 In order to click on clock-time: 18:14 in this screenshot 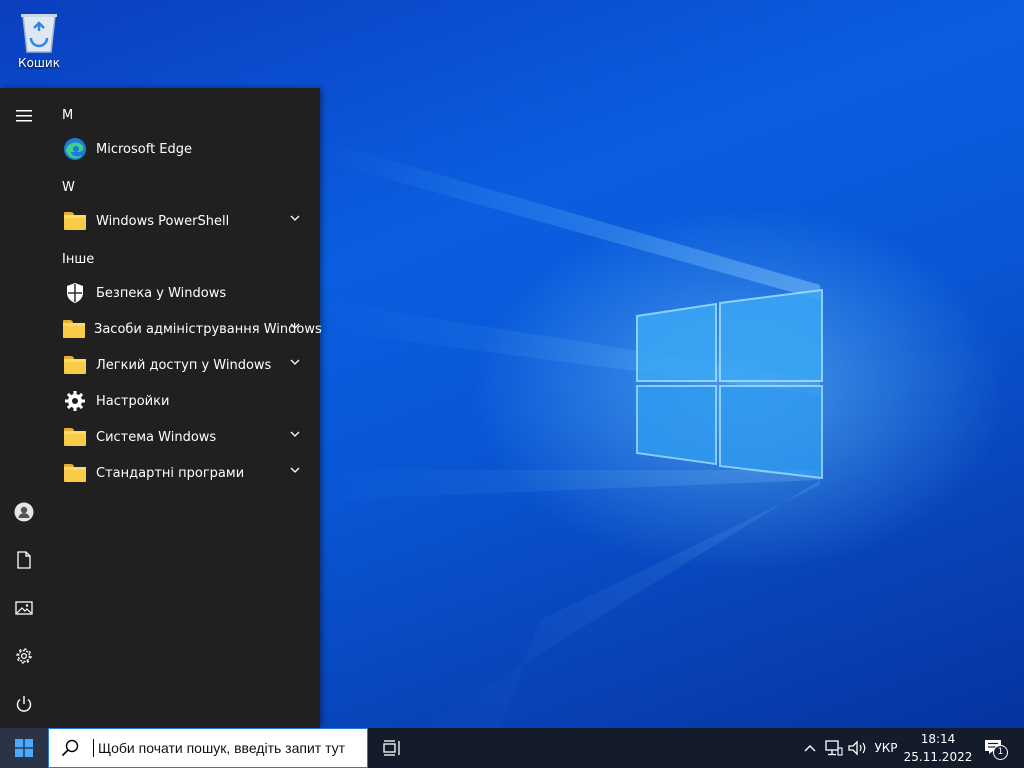, I will do `click(938, 739)`.